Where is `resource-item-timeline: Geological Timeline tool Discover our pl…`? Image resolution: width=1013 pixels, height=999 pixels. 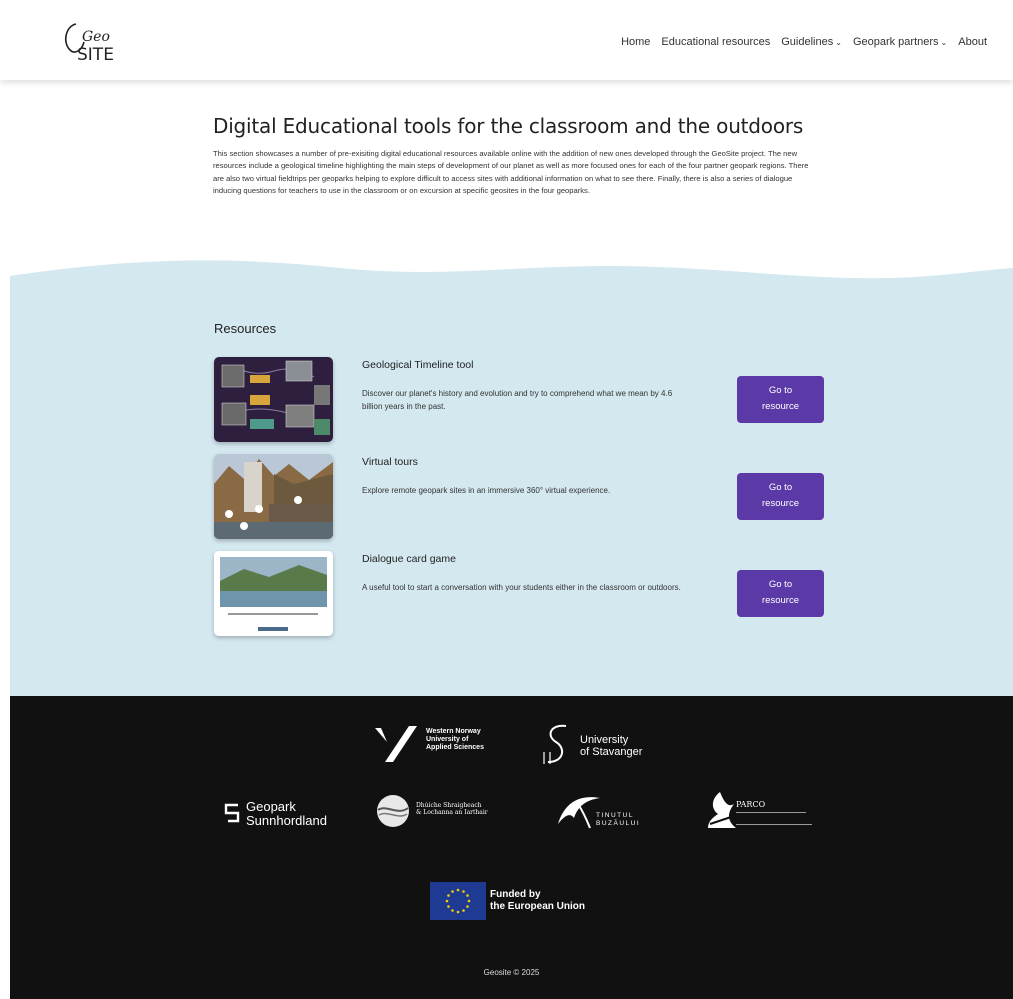
resource-item-timeline: Geological Timeline tool Discover our pl… is located at coordinates (519, 401).